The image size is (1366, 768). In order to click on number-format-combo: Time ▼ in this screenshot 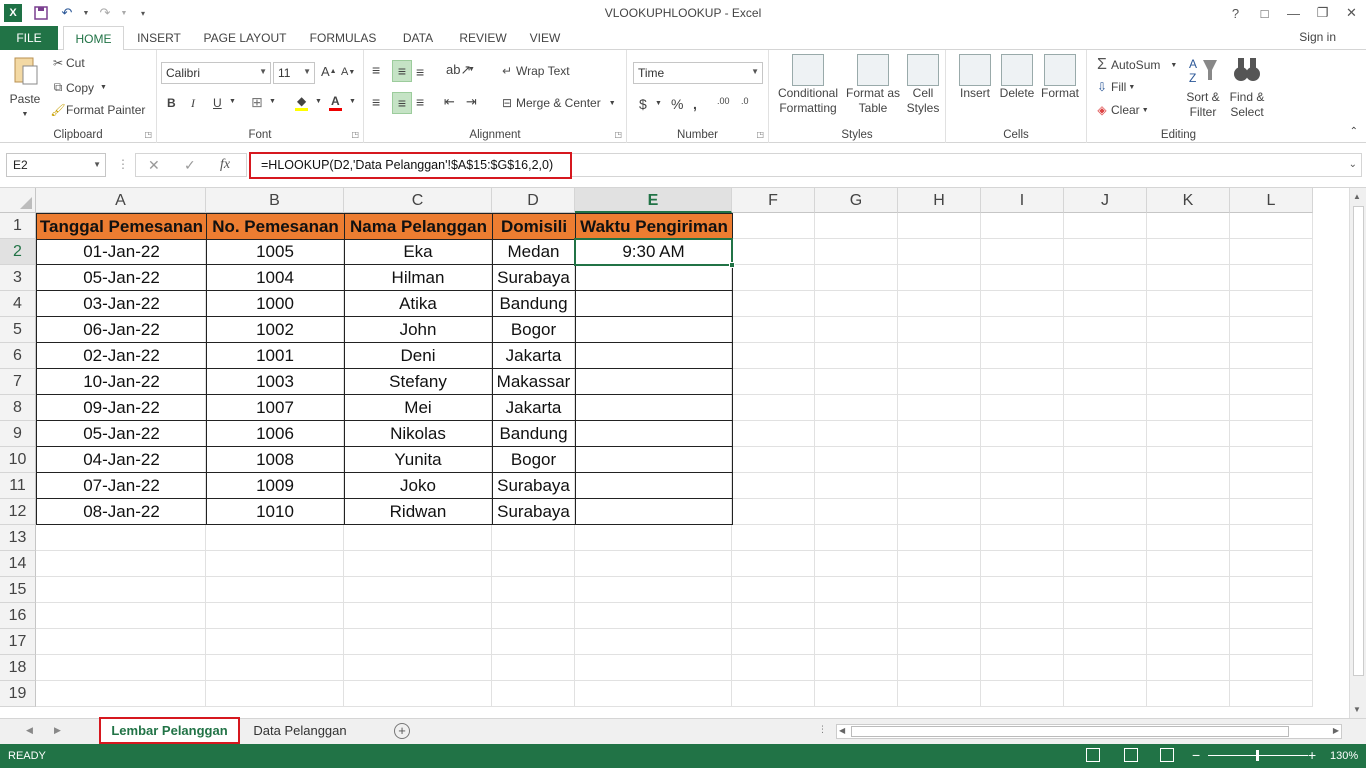, I will do `click(698, 73)`.